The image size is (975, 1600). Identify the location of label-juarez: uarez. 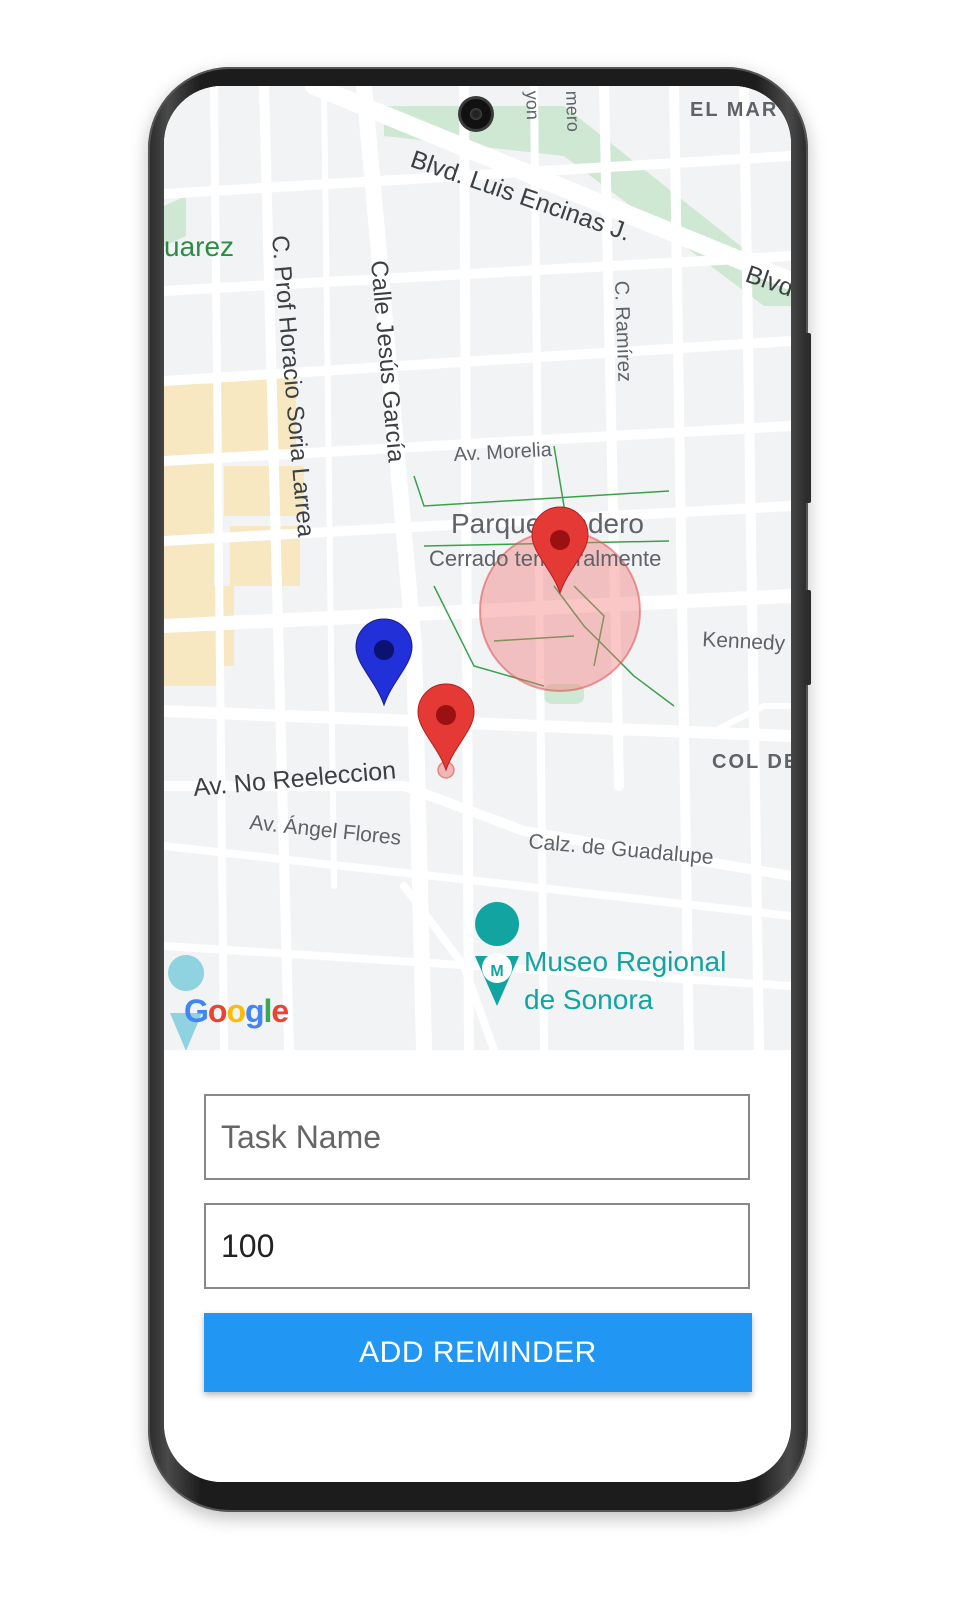
(199, 246).